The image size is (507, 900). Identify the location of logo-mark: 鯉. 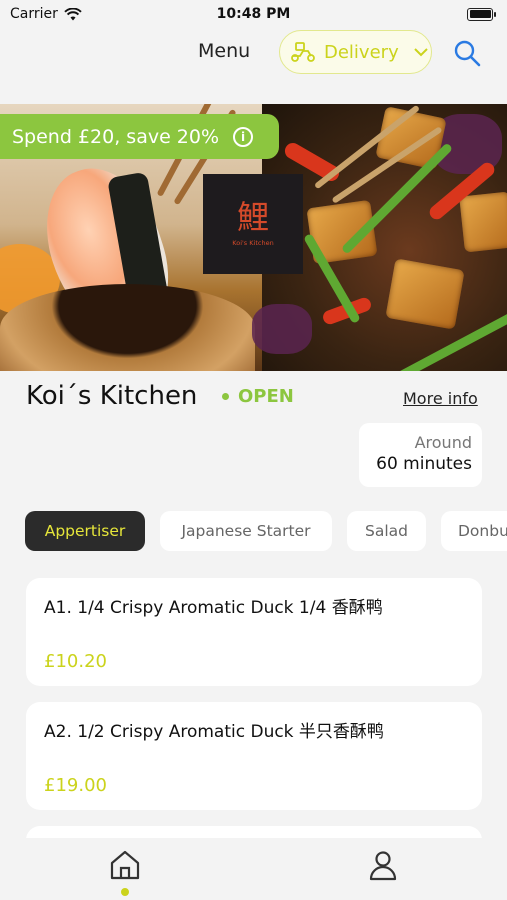
(252, 217).